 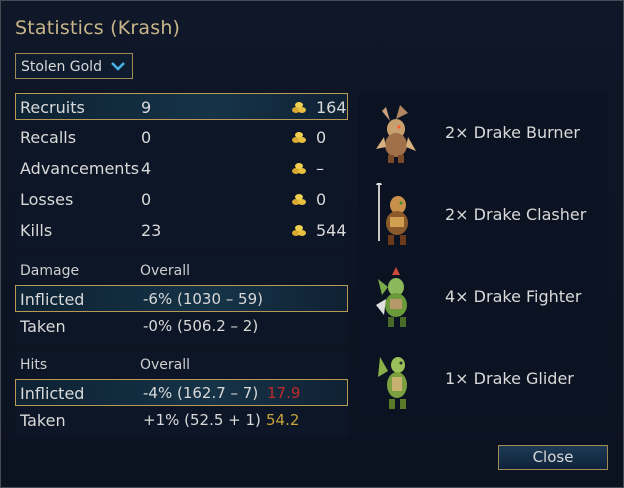 I want to click on unit-name: 2× Drake Clasher, so click(x=516, y=214).